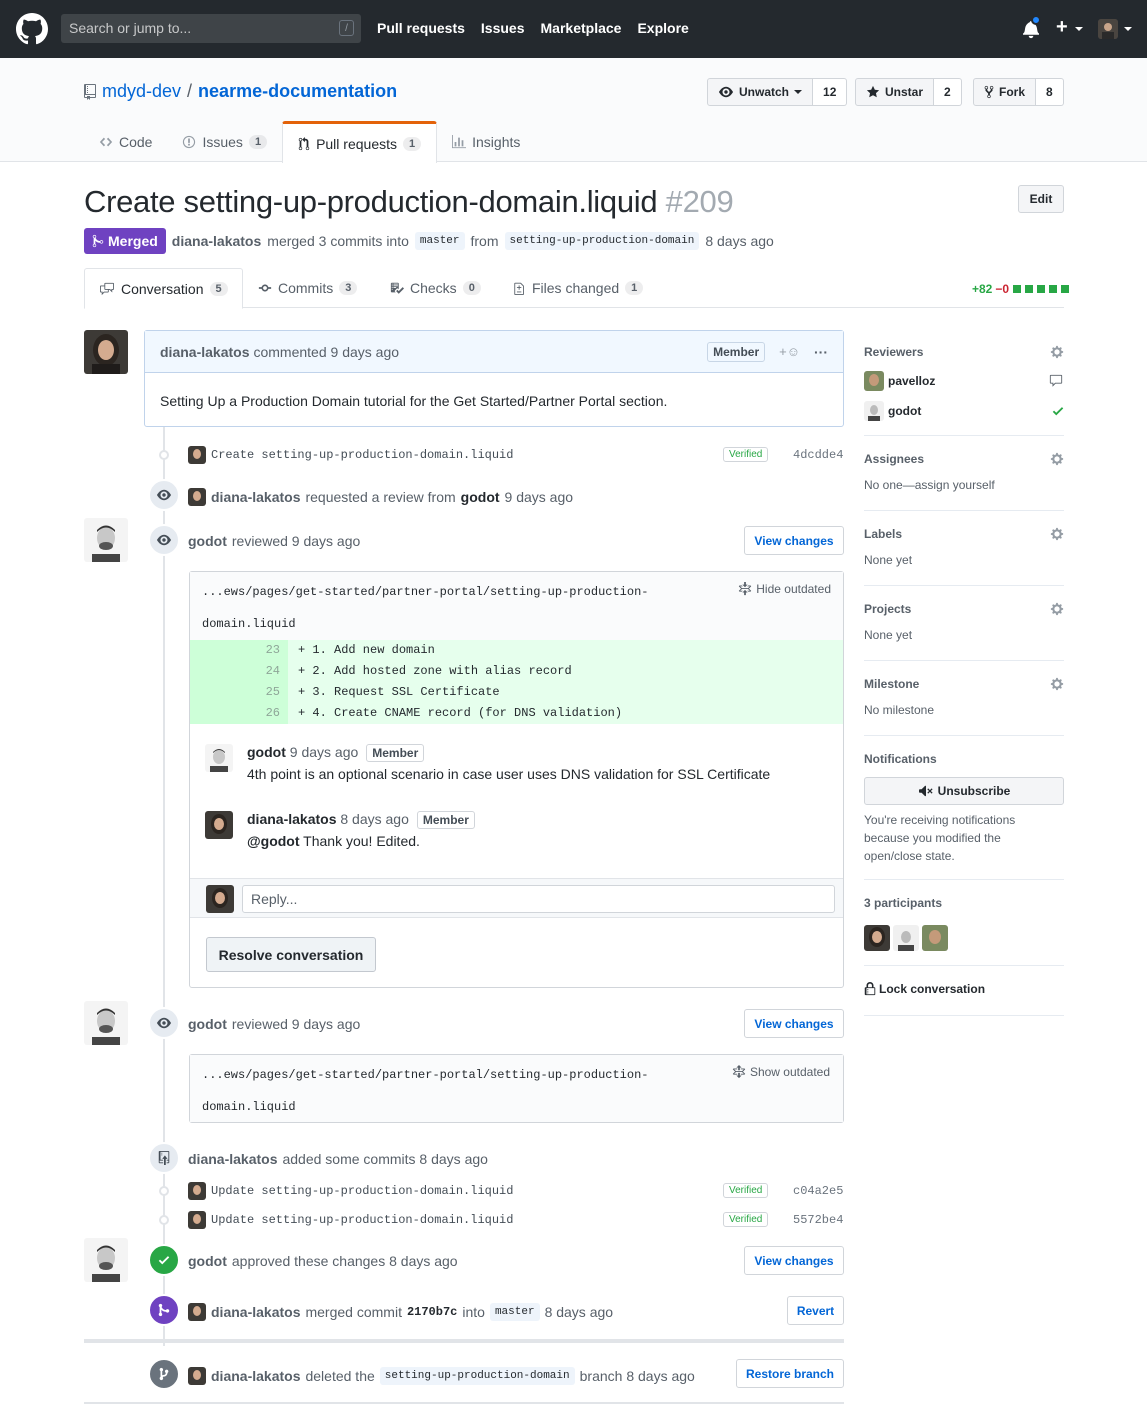 The image size is (1147, 1409). Describe the element at coordinates (1041, 199) in the screenshot. I see `edit-title-button: Edit` at that location.